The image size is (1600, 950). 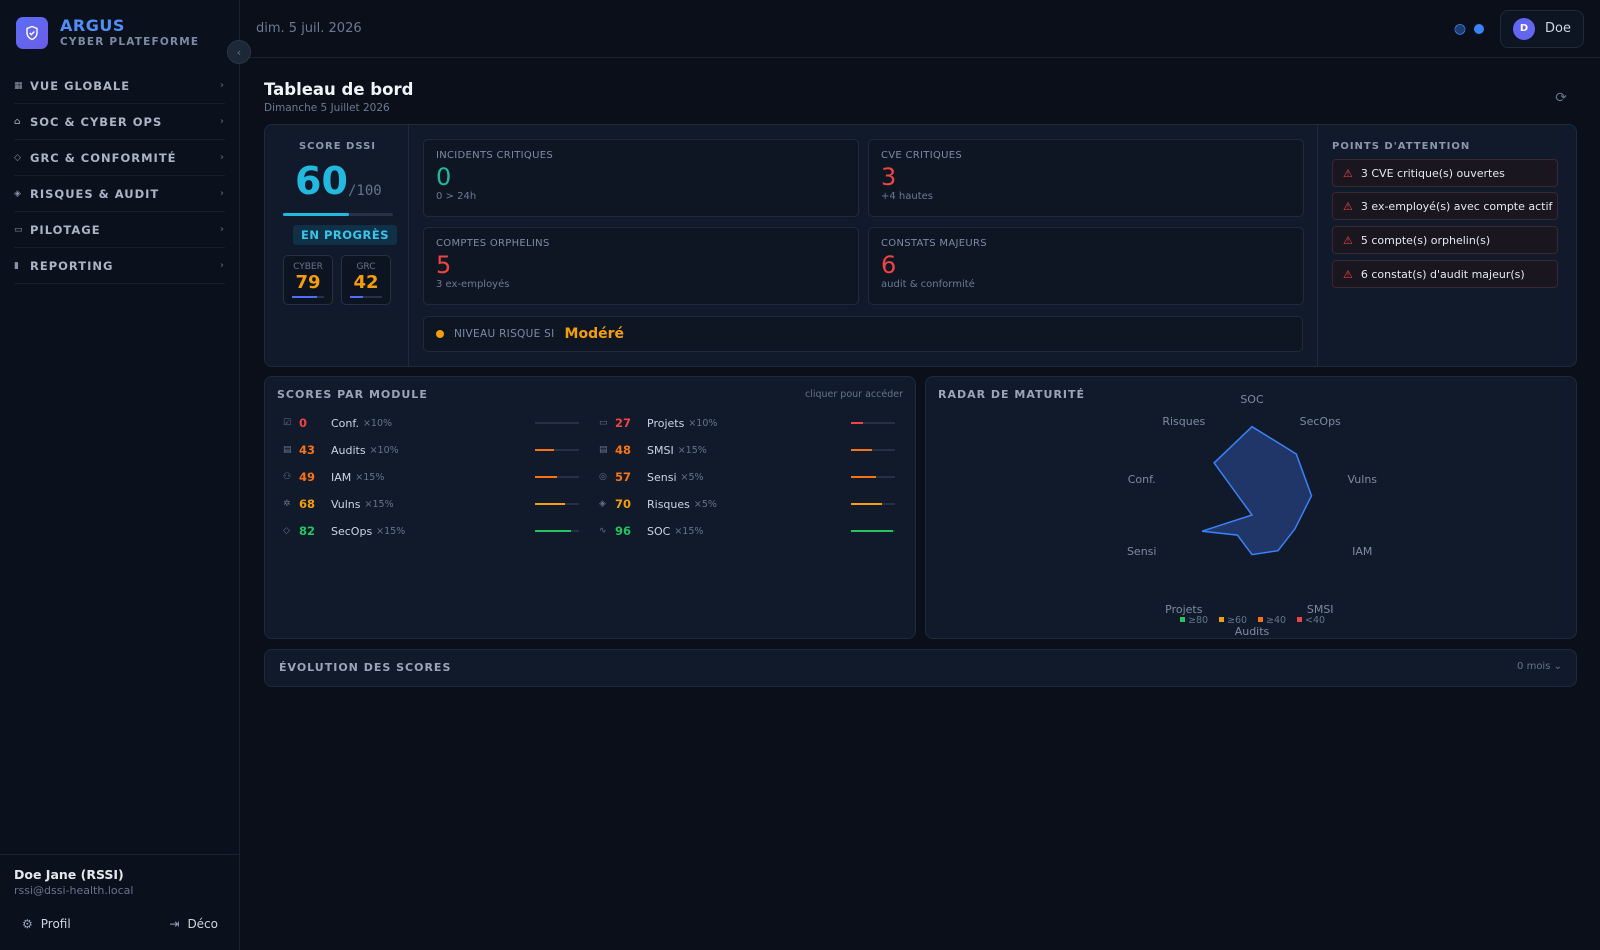 What do you see at coordinates (853, 394) in the screenshot?
I see `access-hint: cliquer pour accéder` at bounding box center [853, 394].